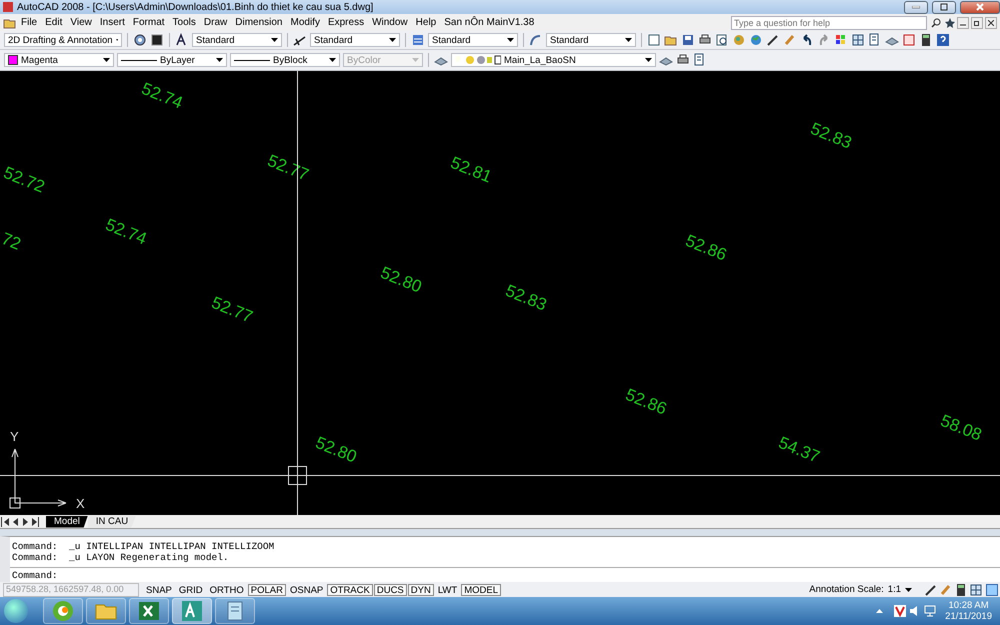 The width and height of the screenshot is (1000, 625). What do you see at coordinates (992, 590) in the screenshot?
I see `clean-screen-icon` at bounding box center [992, 590].